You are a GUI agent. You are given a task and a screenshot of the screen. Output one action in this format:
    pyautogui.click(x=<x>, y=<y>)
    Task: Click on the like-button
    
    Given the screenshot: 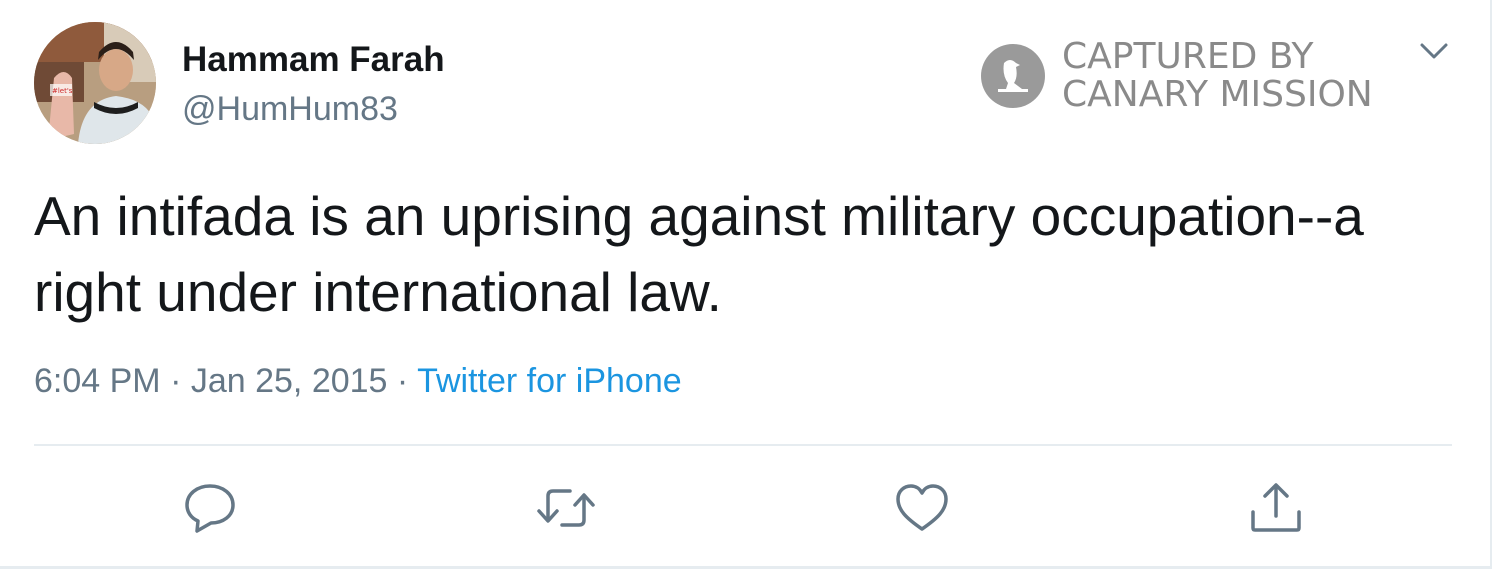 What is the action you would take?
    pyautogui.click(x=922, y=508)
    